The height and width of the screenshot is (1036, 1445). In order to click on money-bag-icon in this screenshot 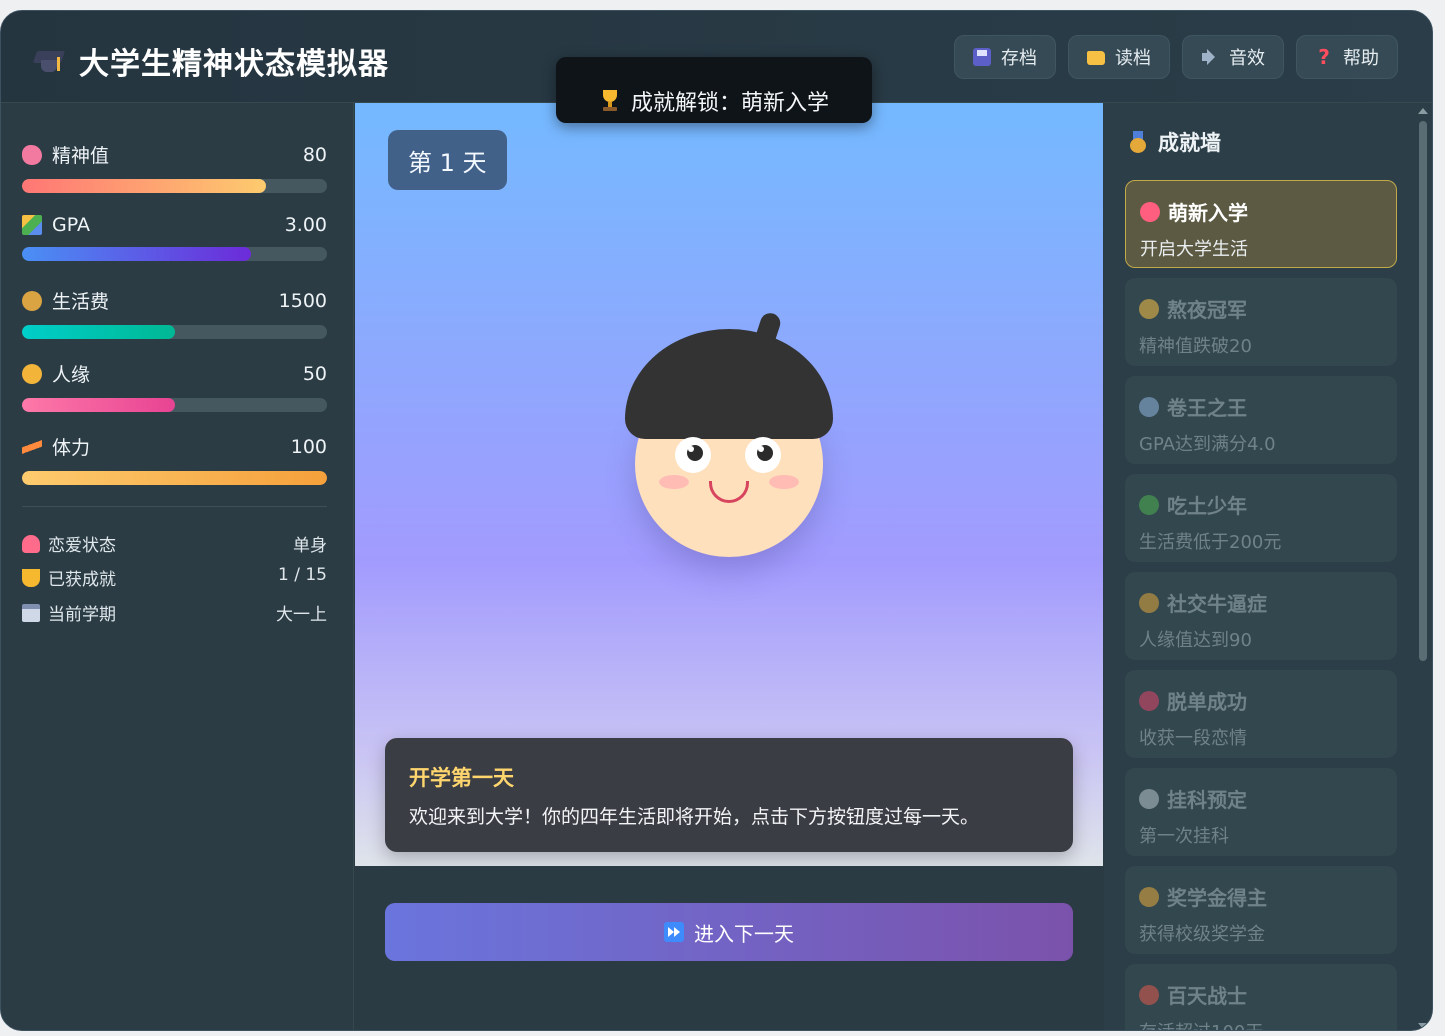, I will do `click(32, 300)`.